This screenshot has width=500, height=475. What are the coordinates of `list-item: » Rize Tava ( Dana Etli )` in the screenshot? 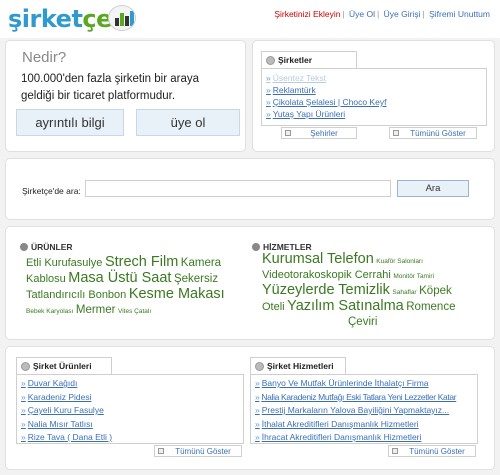 It's located at (130, 438).